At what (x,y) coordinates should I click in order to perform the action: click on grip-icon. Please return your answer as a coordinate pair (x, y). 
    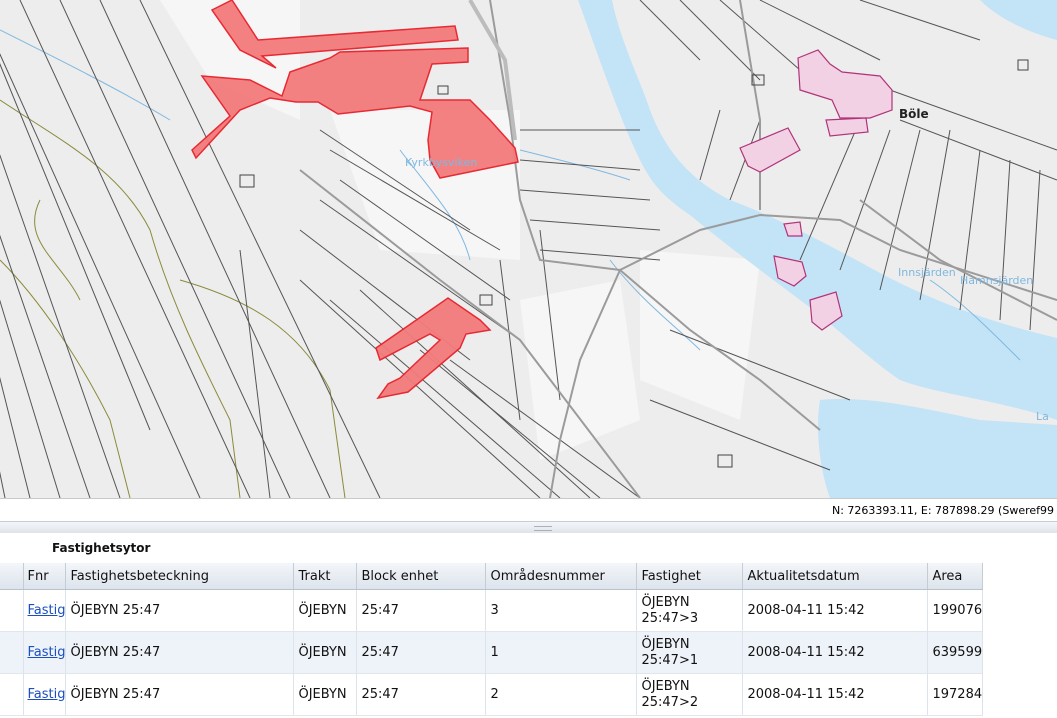
    Looking at the image, I should click on (543, 528).